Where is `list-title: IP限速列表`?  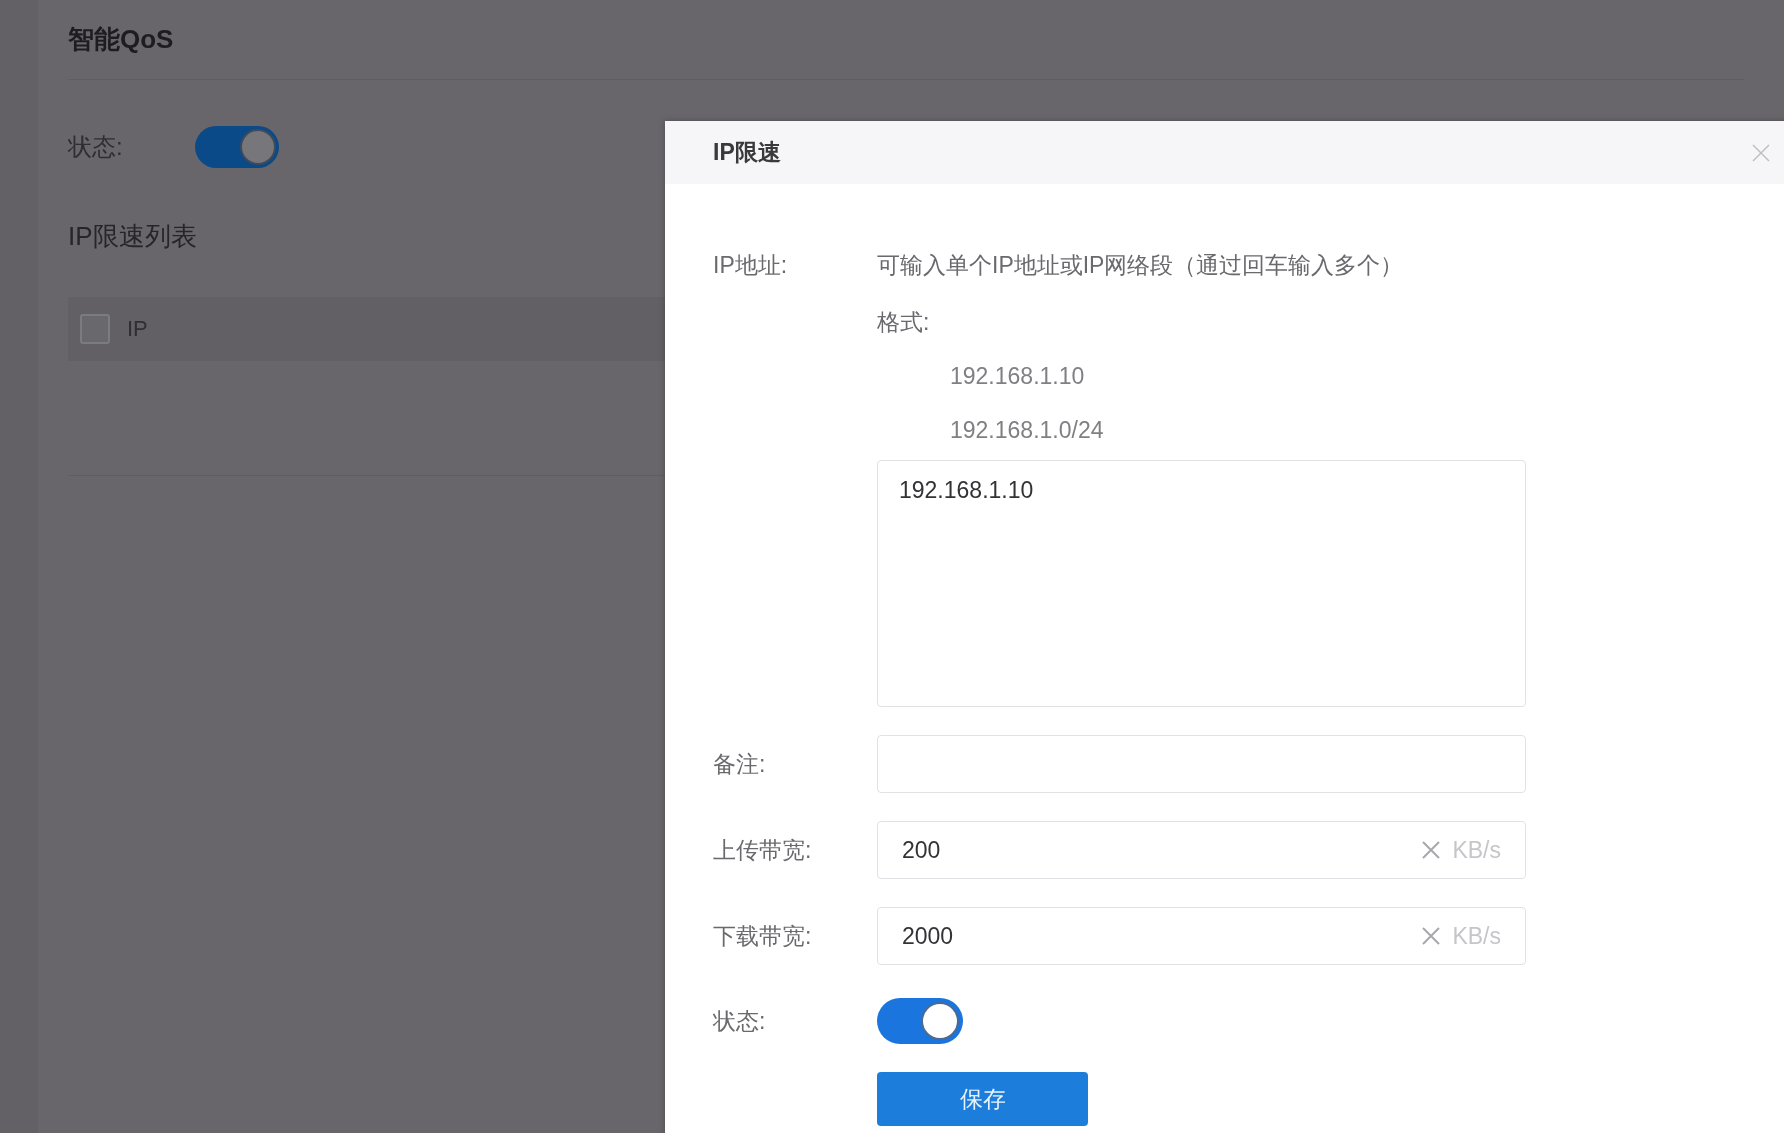 list-title: IP限速列表 is located at coordinates (132, 236).